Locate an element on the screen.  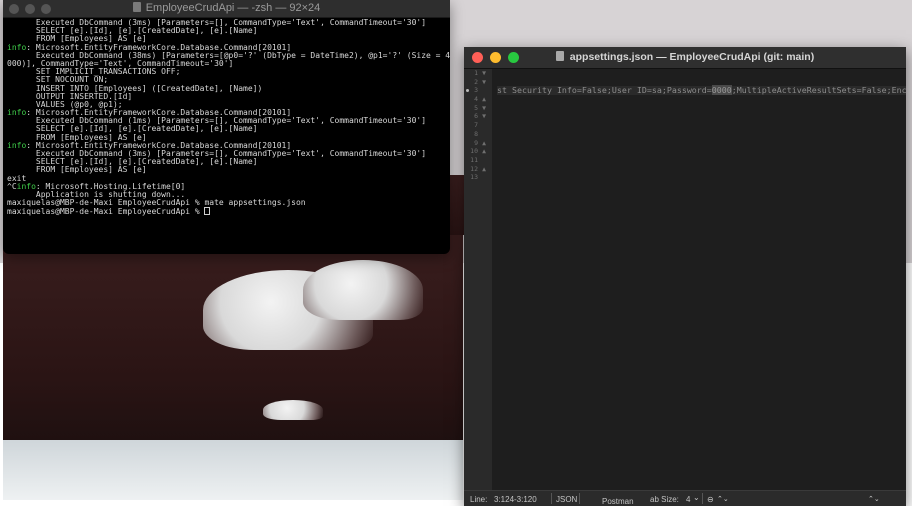
symbol-stepper-icon: ⌃⌄ is located at coordinates (723, 499).